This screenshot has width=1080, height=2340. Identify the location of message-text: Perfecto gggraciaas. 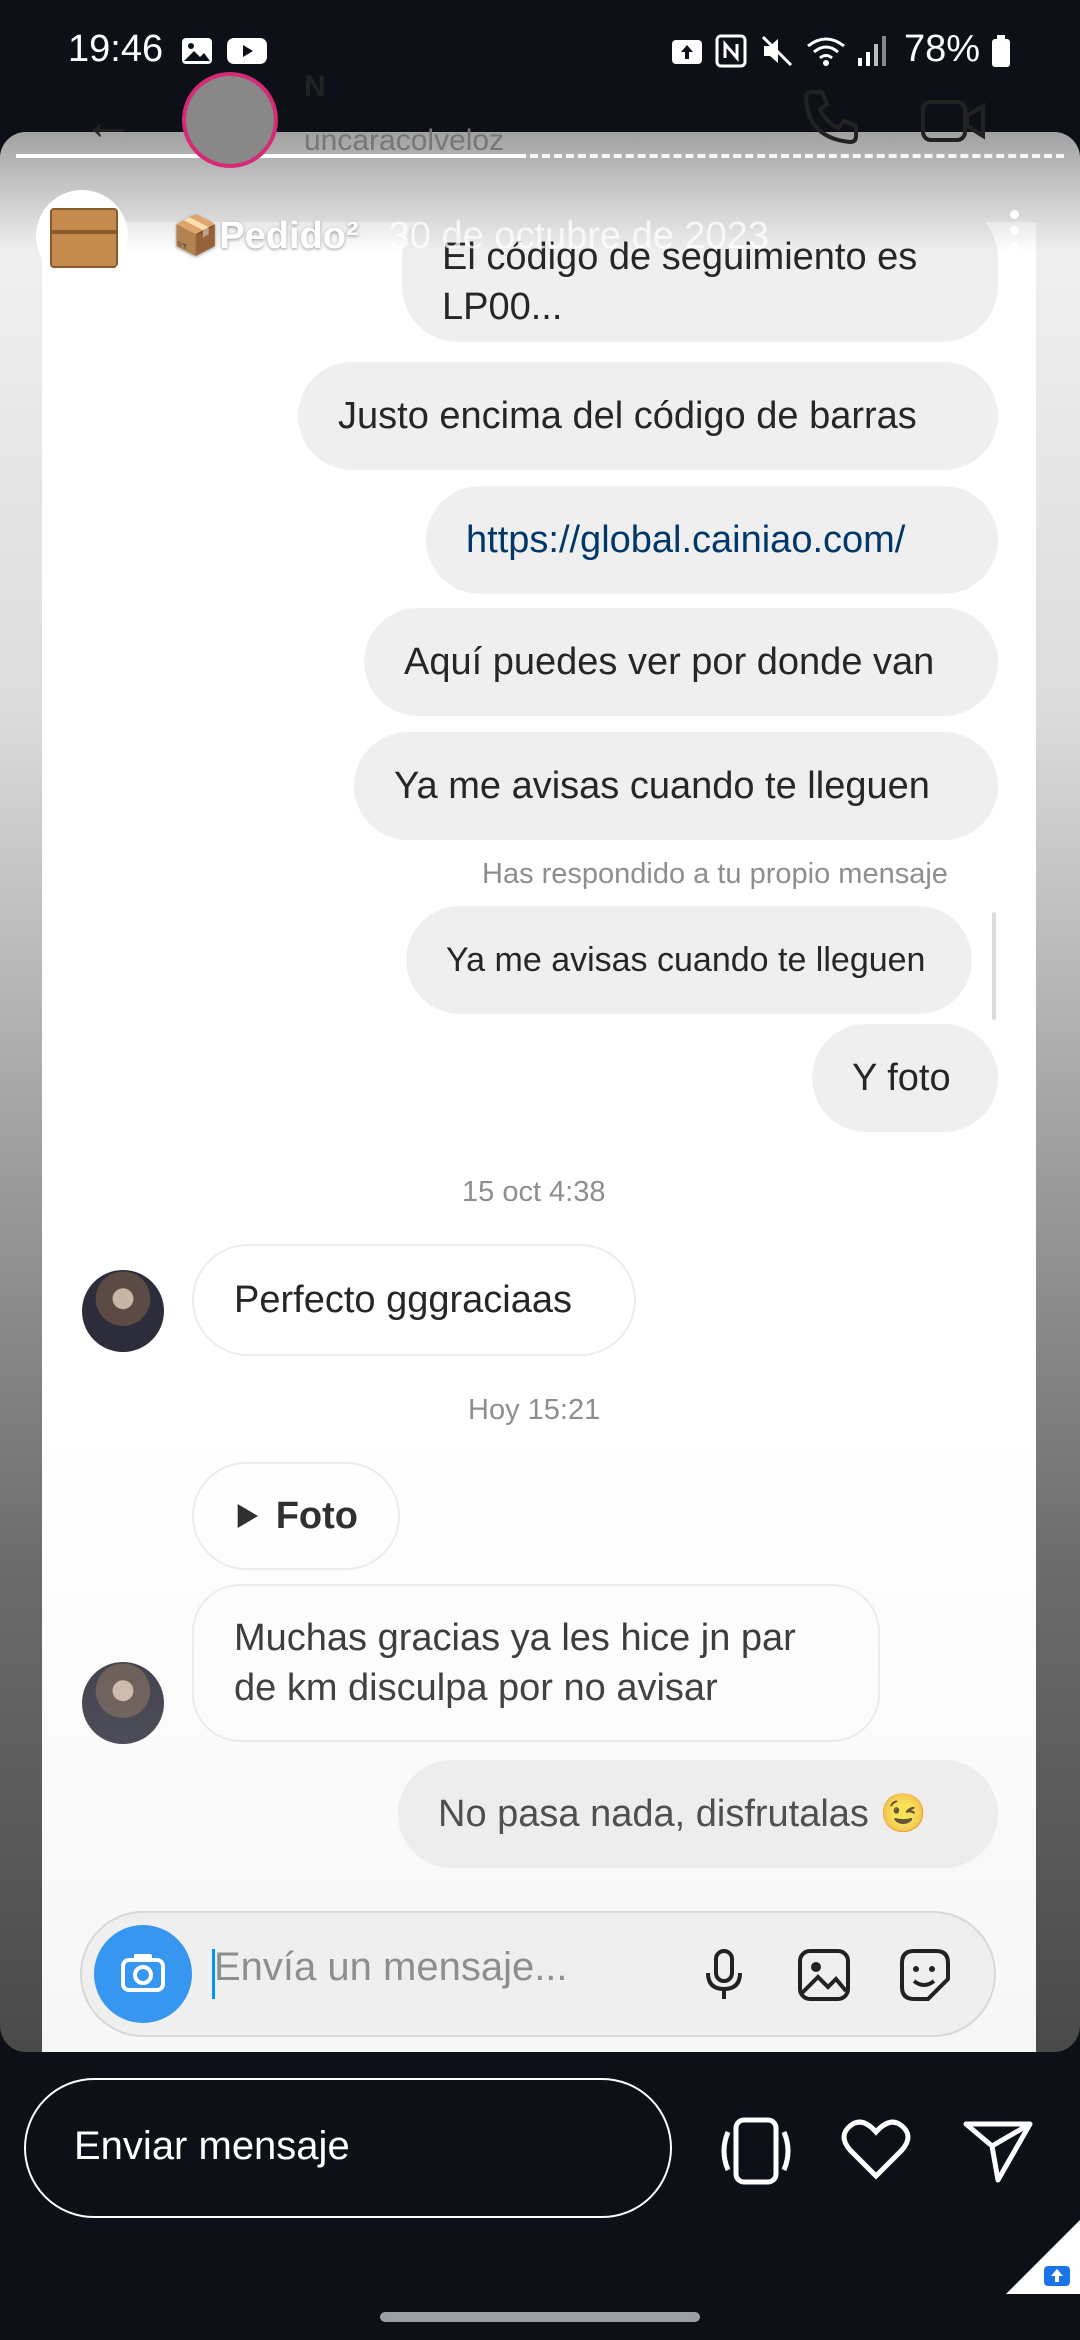
(403, 1300).